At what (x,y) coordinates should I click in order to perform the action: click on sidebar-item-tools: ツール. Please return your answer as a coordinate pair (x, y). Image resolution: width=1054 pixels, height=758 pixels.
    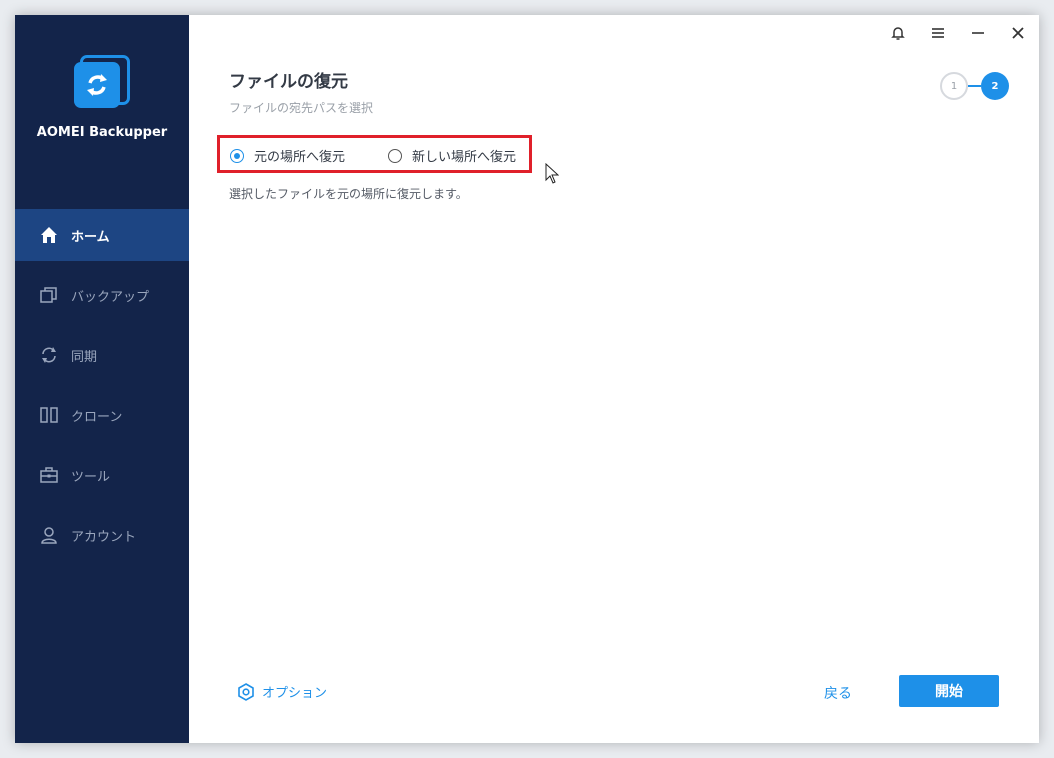
    Looking at the image, I should click on (102, 475).